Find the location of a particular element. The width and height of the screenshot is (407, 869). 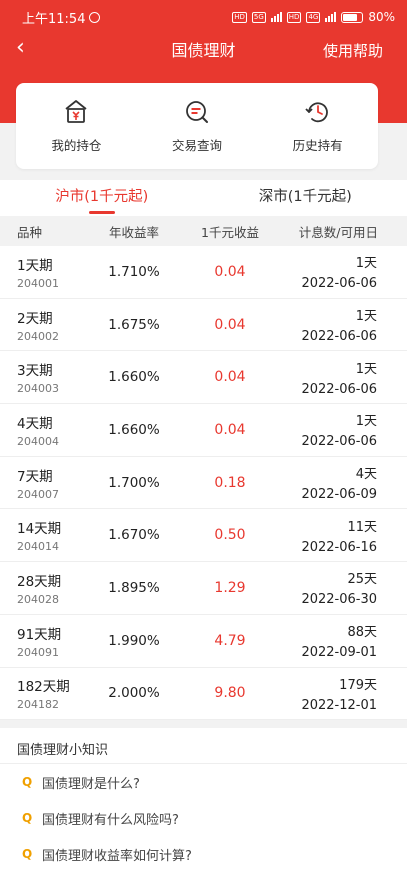

battery-icon is located at coordinates (352, 17).